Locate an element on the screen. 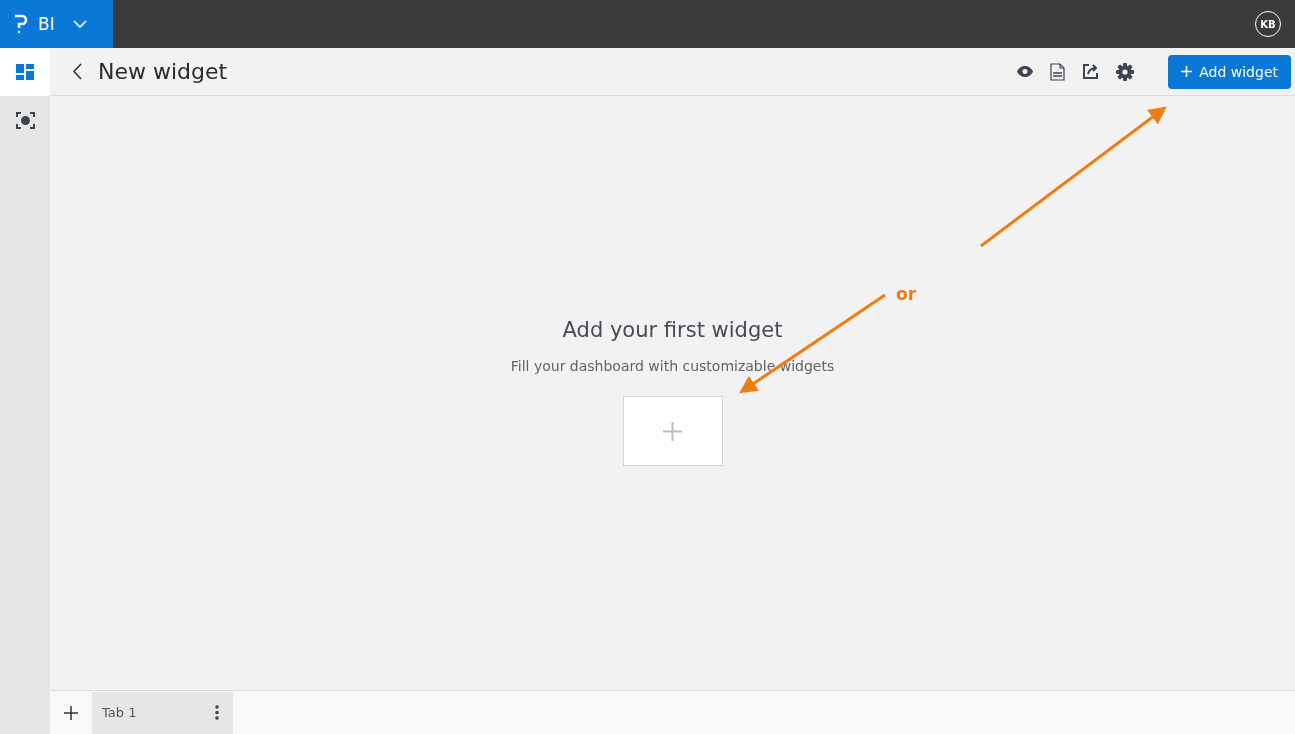  share-icon is located at coordinates (1091, 71).